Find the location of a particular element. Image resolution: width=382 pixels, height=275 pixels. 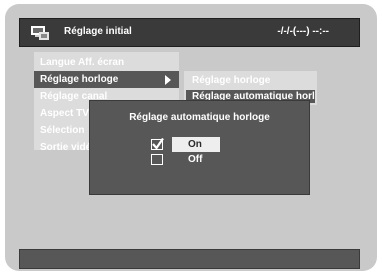

on-checkbox is located at coordinates (157, 144).